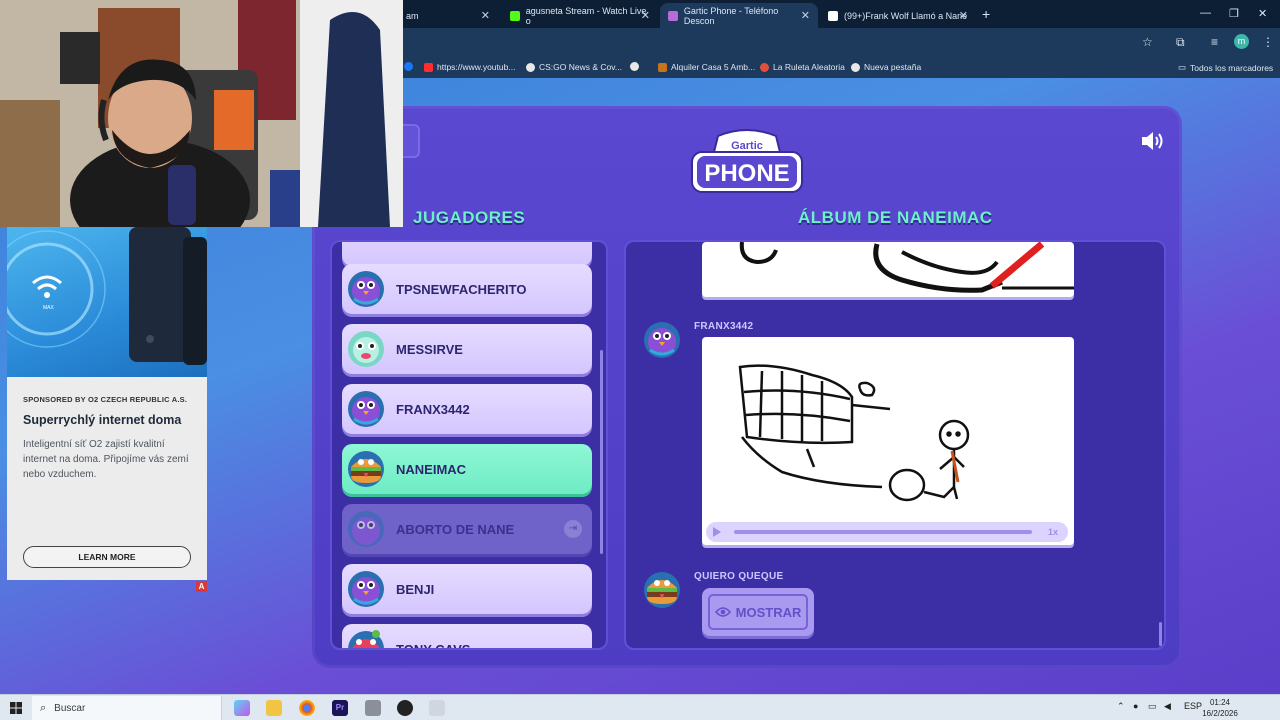  I want to click on bookmark-label: La Ruleta Aleatoria, so click(809, 67).